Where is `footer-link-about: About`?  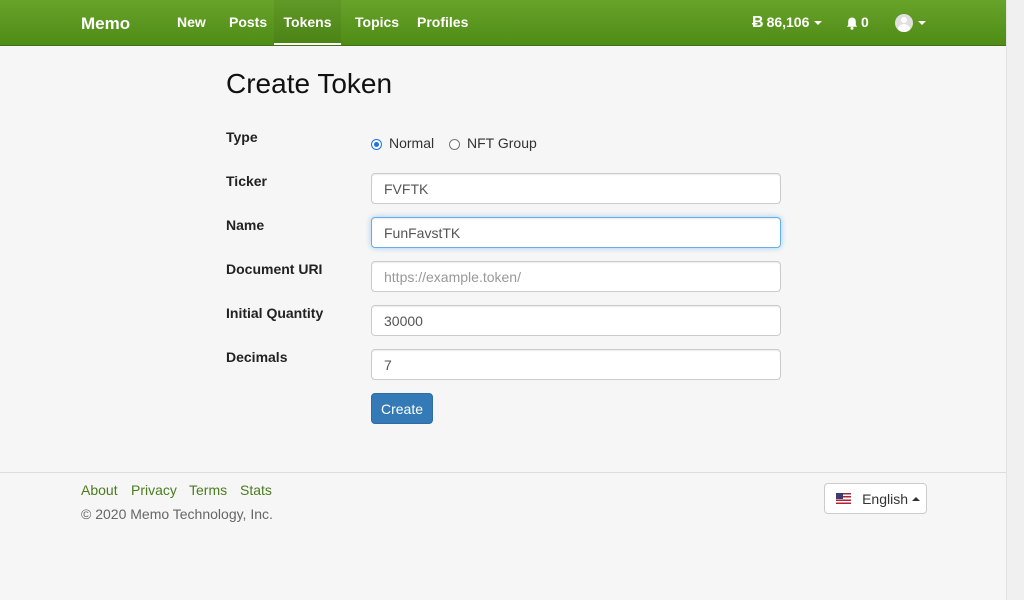 footer-link-about: About is located at coordinates (99, 490).